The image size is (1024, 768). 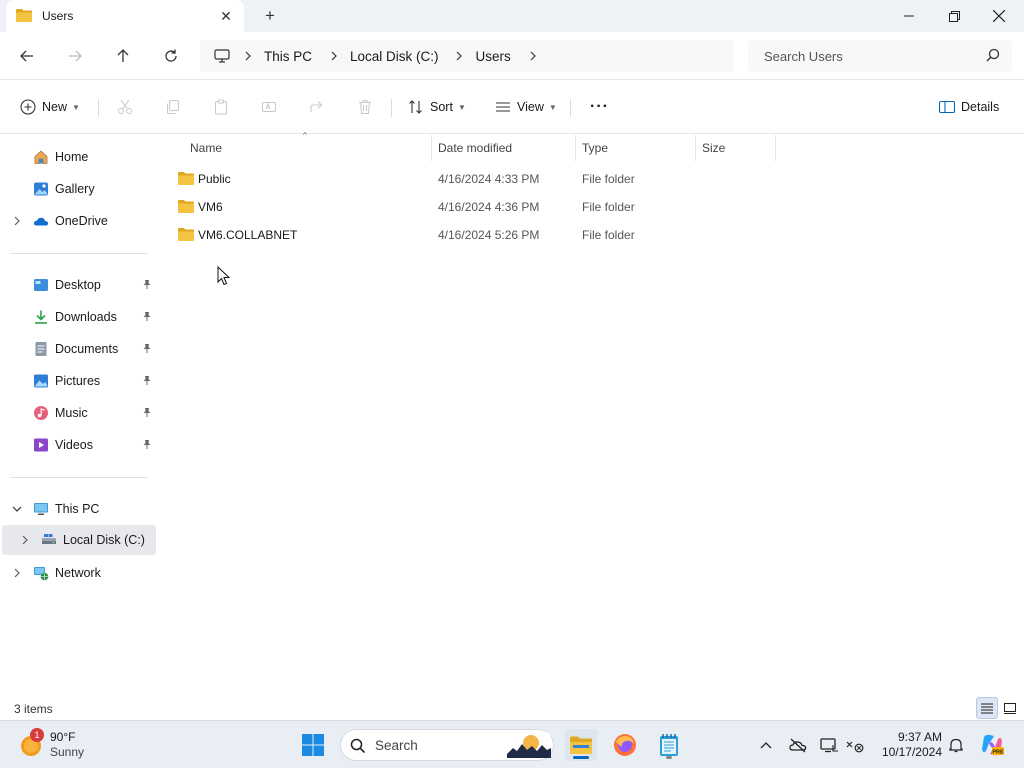 What do you see at coordinates (798, 745) in the screenshot?
I see `onedrive-status-button` at bounding box center [798, 745].